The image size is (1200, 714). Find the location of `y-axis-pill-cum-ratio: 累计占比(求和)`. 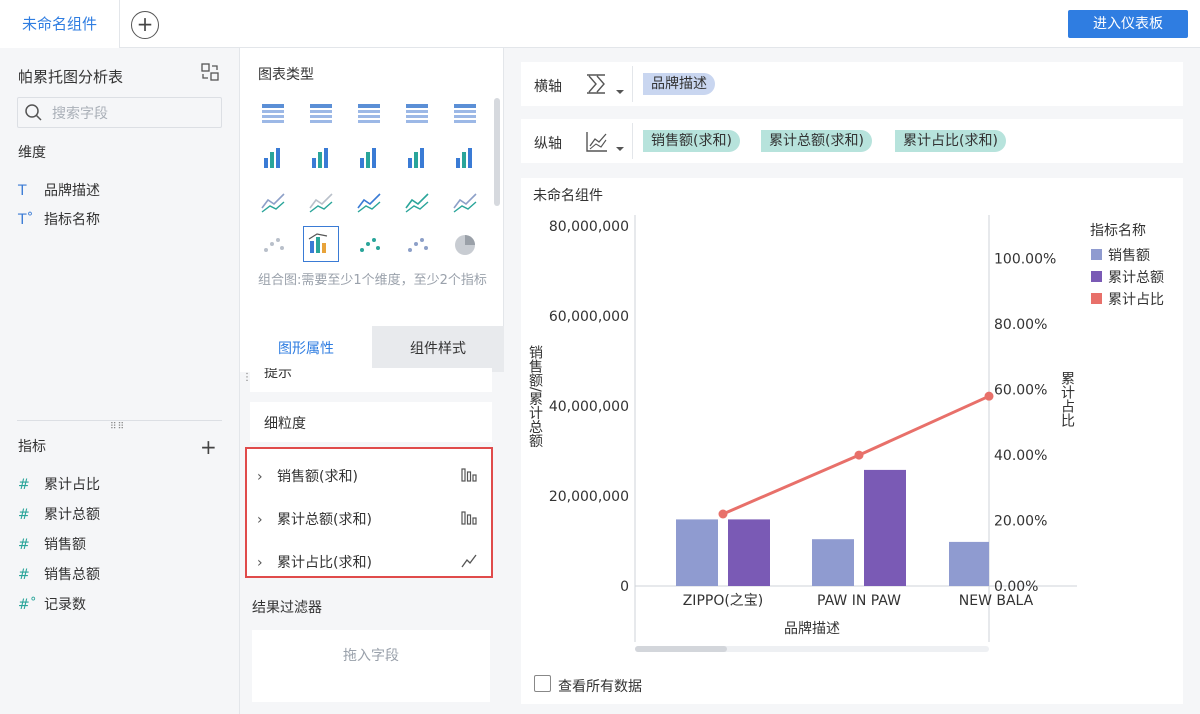

y-axis-pill-cum-ratio: 累计占比(求和) is located at coordinates (950, 141).